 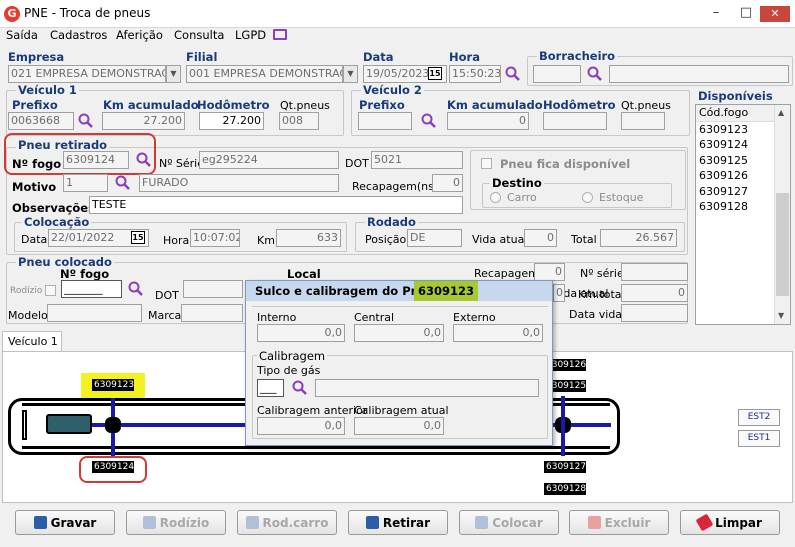 What do you see at coordinates (486, 163) in the screenshot?
I see `fica-disponivel-checkbox` at bounding box center [486, 163].